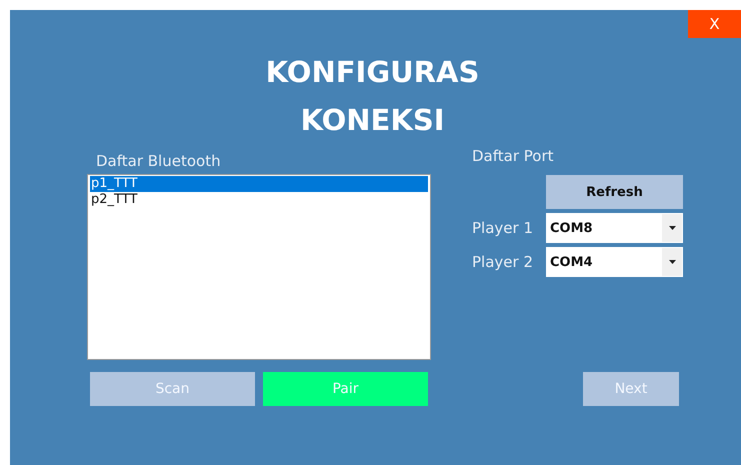 The image size is (741, 465). Describe the element at coordinates (503, 262) in the screenshot. I see `player-label: Player 2` at that location.